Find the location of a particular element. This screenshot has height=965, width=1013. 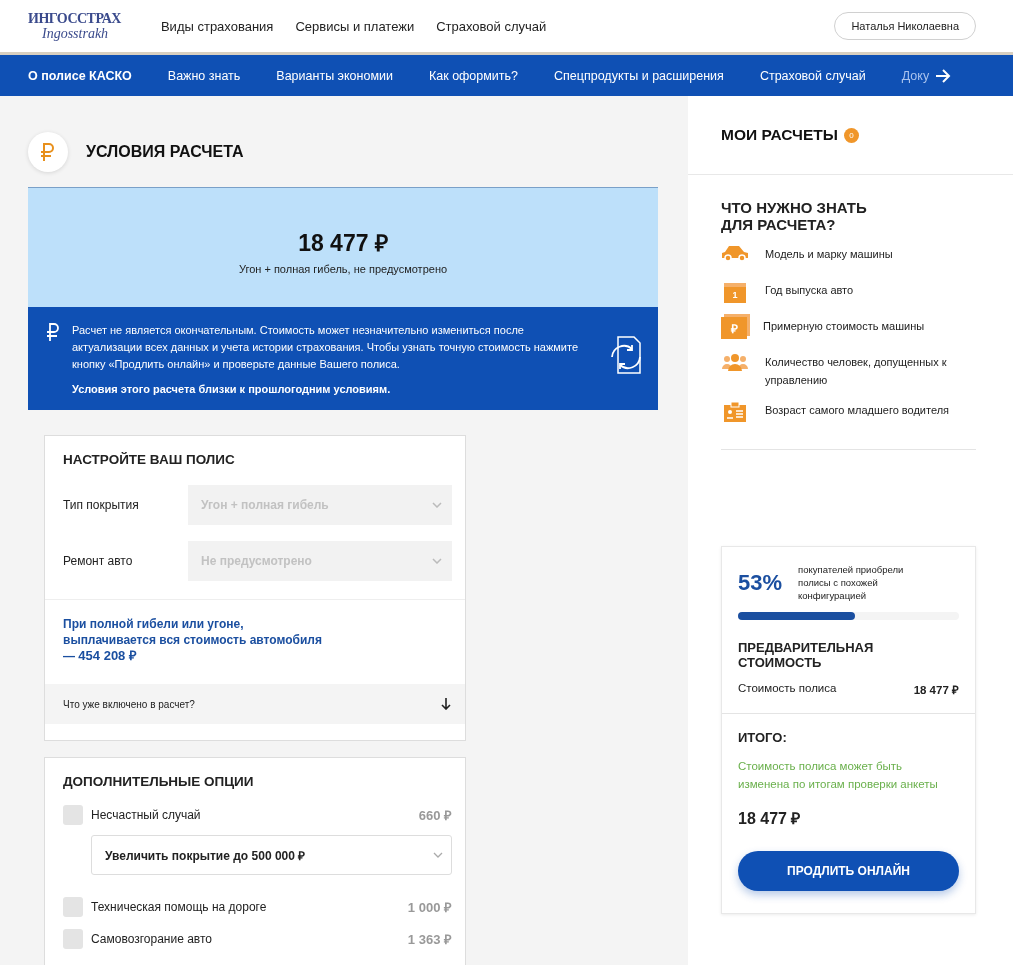

section-tab: Доку is located at coordinates (915, 75).